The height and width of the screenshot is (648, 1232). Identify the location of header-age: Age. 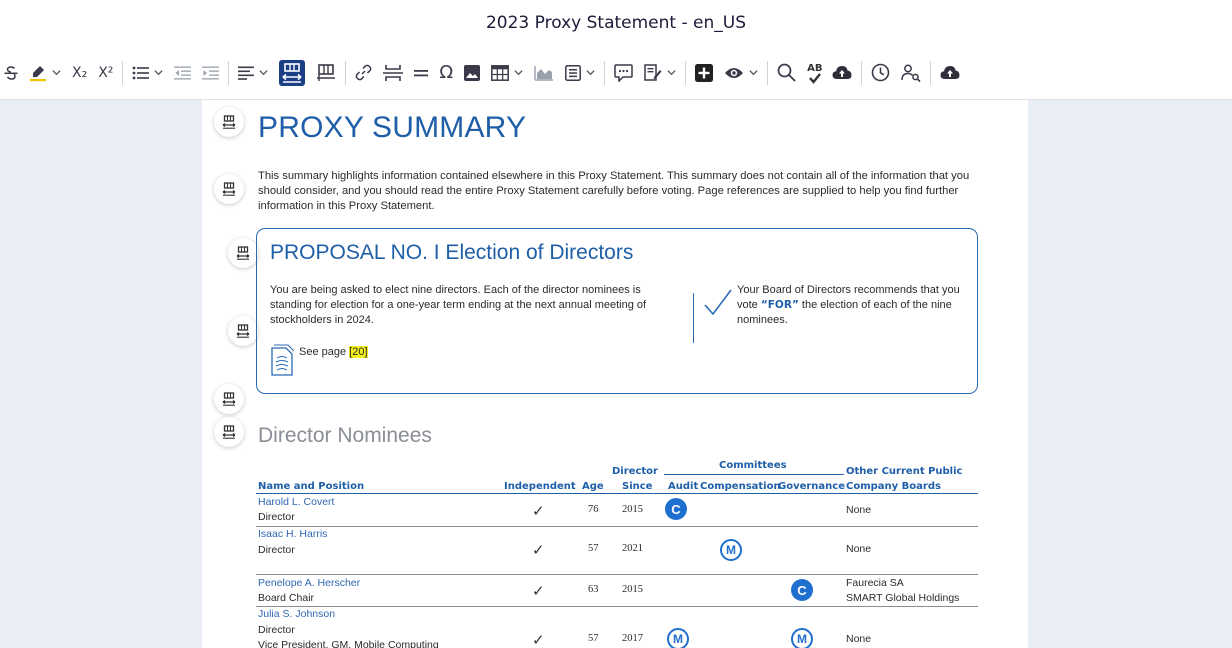
(593, 486).